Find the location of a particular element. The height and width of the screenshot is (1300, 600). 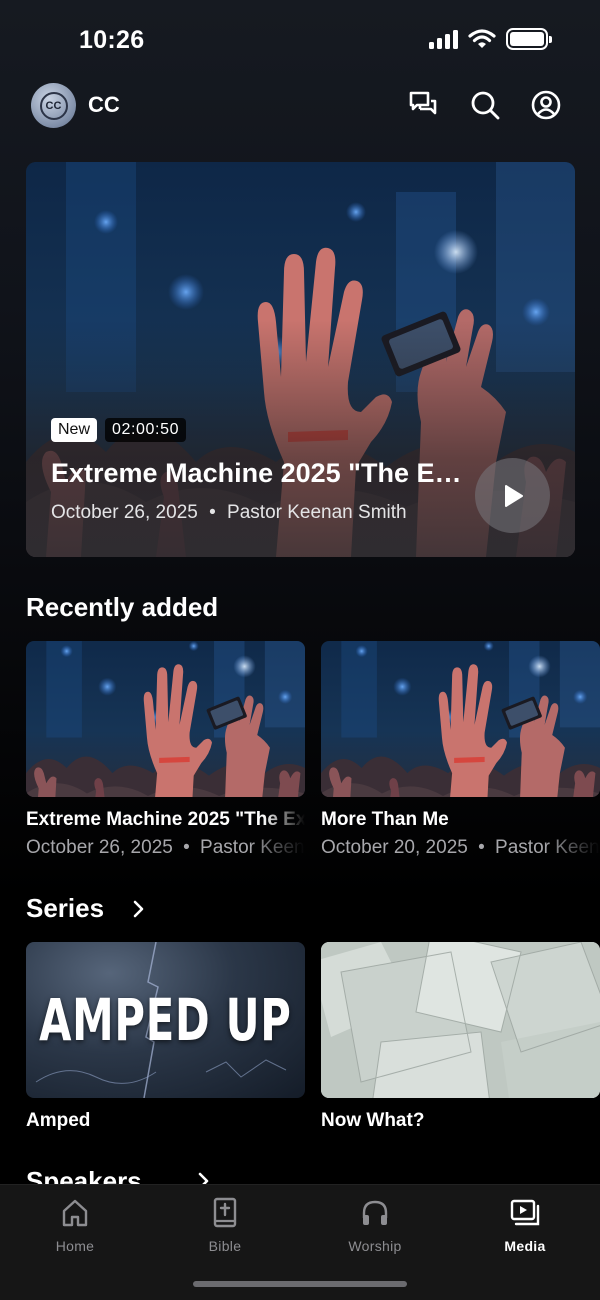

tab-worship: Worship is located at coordinates (375, 1224).